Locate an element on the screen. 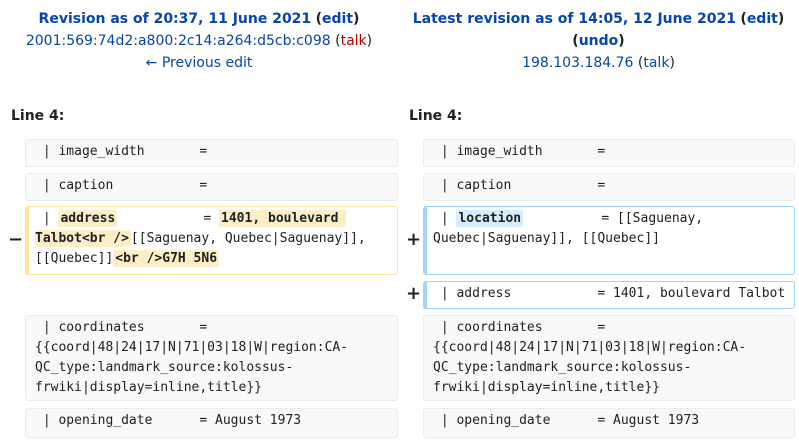 The height and width of the screenshot is (442, 799). previous-edit-link: ← Previous edit is located at coordinates (199, 63).